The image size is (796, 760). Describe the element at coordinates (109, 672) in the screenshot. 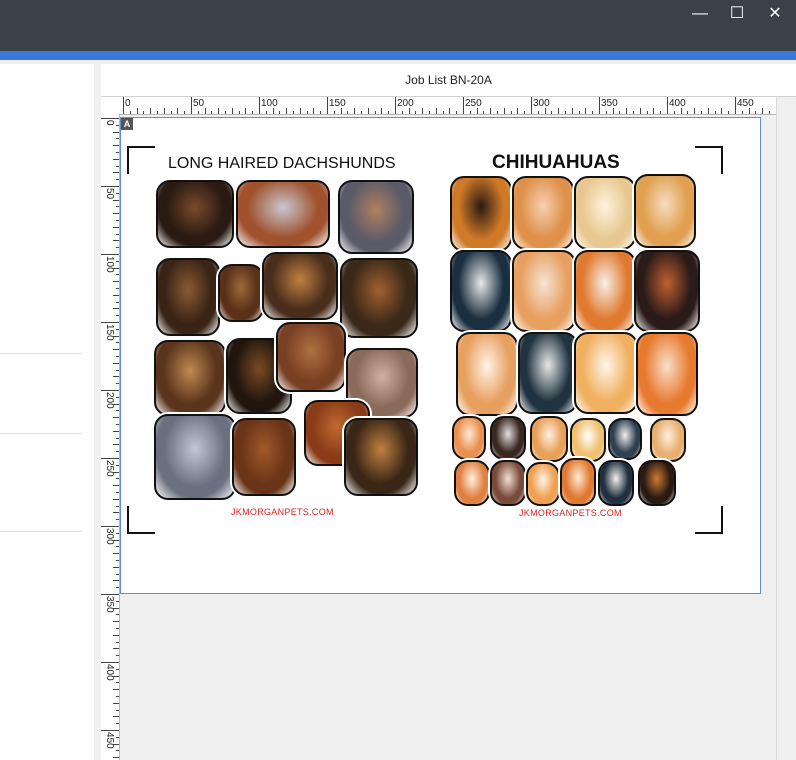

I see `ruler-label: 400` at that location.